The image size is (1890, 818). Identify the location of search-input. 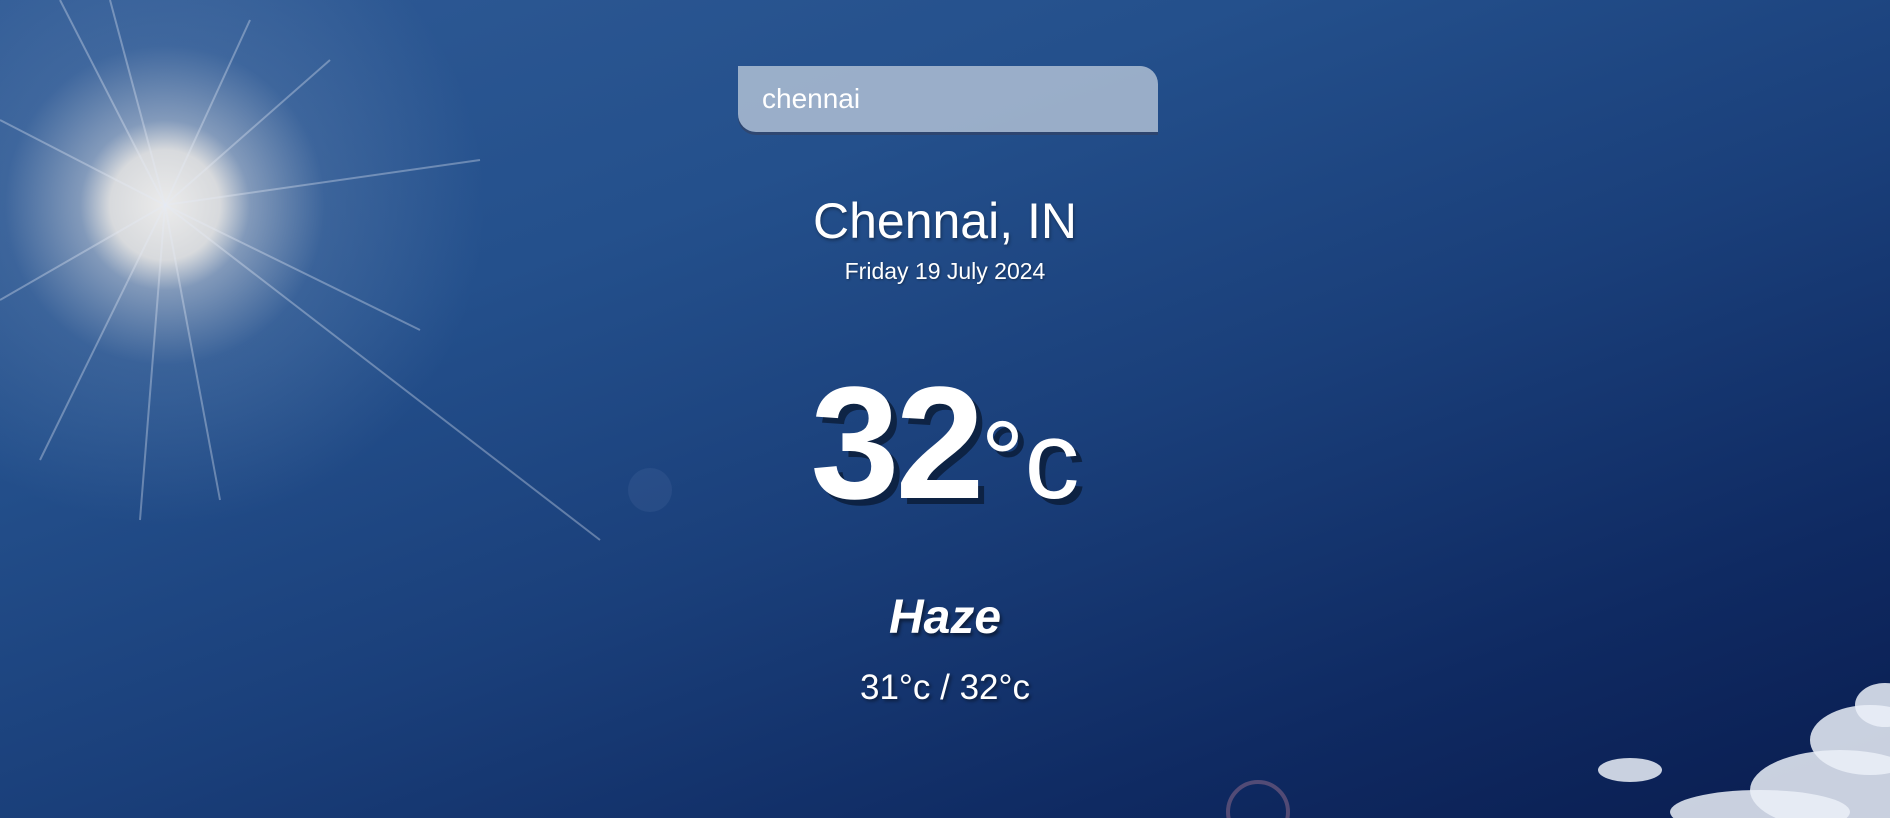
(948, 99).